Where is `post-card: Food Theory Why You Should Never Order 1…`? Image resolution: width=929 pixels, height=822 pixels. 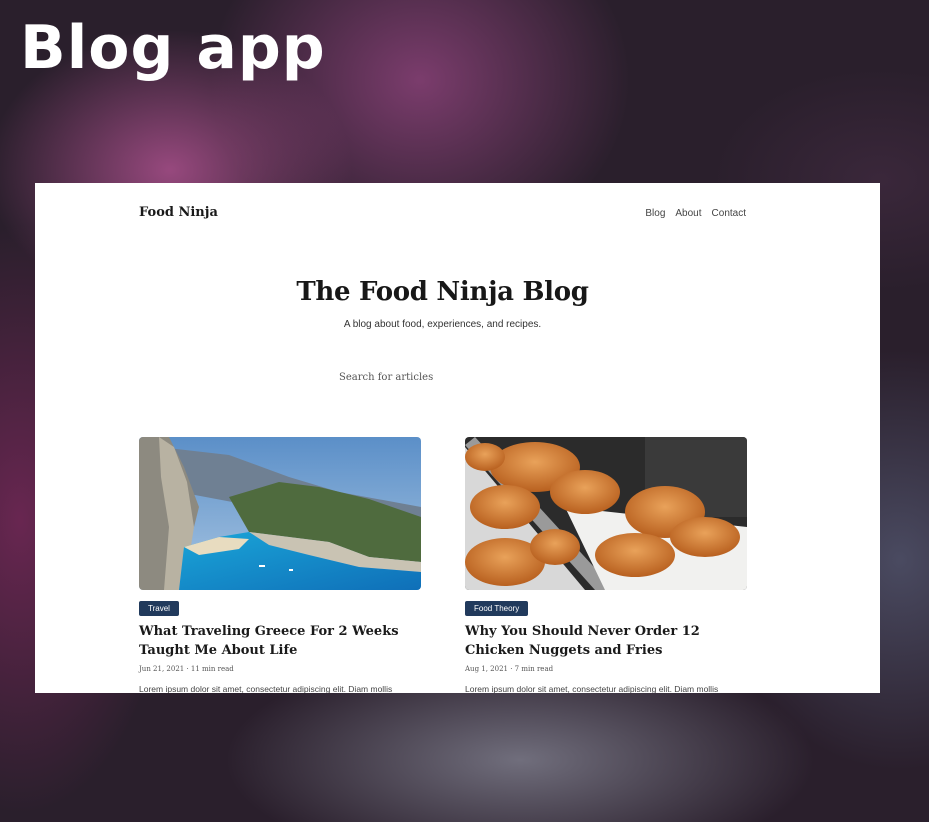
post-card: Food Theory Why You Should Never Order 1… is located at coordinates (606, 565).